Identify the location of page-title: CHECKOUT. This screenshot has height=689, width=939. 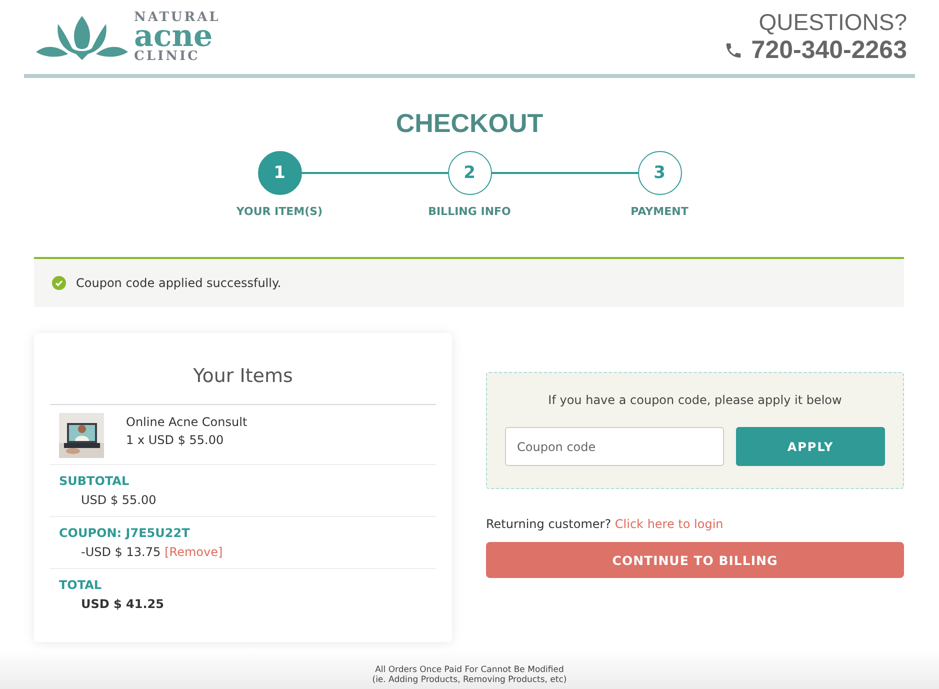
(469, 123).